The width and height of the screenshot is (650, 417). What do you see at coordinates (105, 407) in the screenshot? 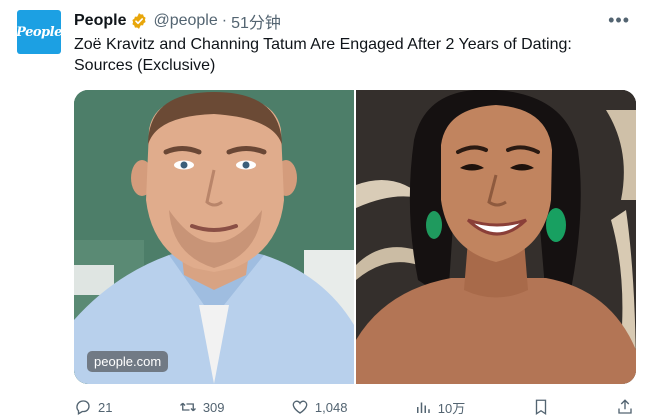
I see `reply-count: 21` at bounding box center [105, 407].